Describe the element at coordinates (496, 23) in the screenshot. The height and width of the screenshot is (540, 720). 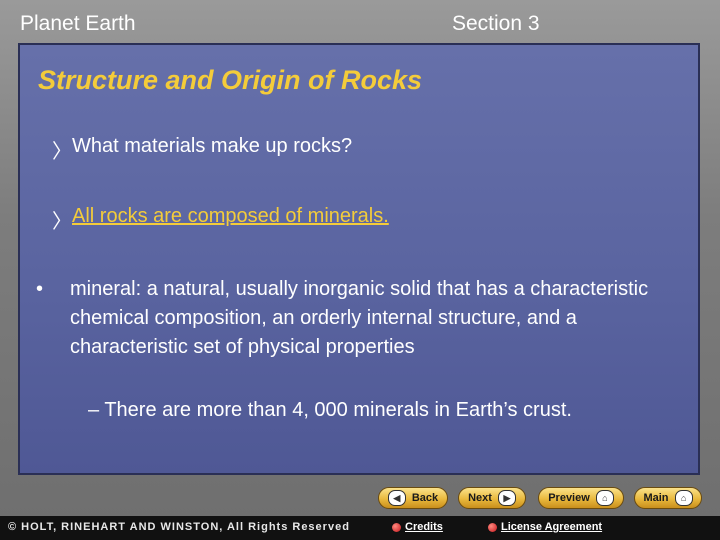
I see `section-label: Section 3` at that location.